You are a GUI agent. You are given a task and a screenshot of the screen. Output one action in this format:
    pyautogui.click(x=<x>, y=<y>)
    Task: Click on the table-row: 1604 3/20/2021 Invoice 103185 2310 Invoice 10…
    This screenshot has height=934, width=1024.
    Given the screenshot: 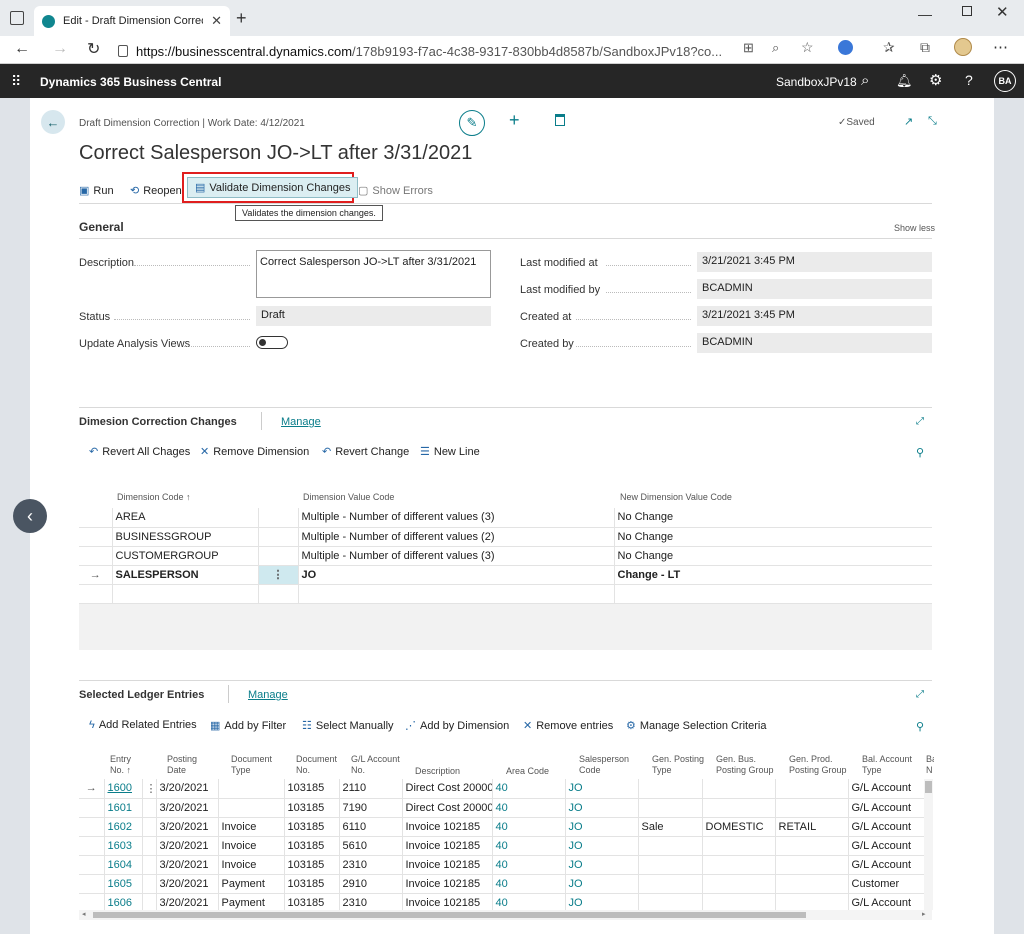 What is the action you would take?
    pyautogui.click(x=501, y=865)
    